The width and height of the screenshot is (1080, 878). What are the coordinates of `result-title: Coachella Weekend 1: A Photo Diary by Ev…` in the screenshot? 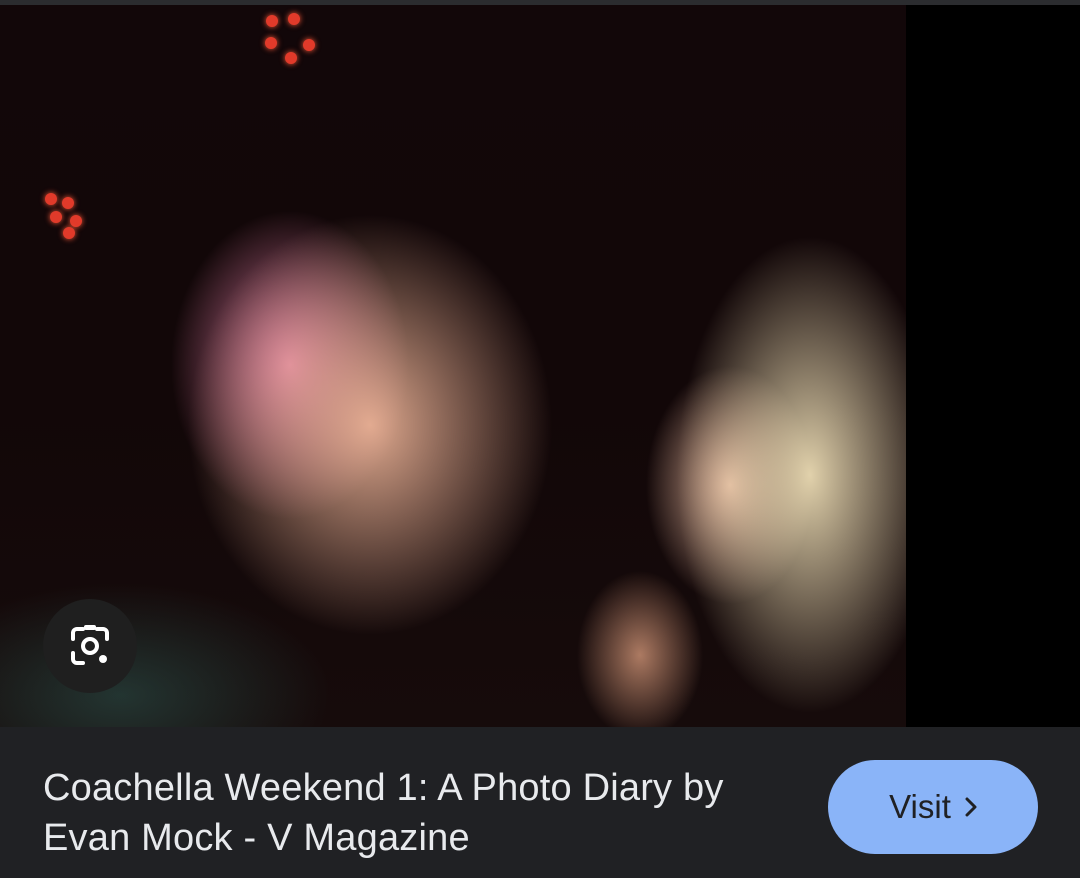 It's located at (413, 813).